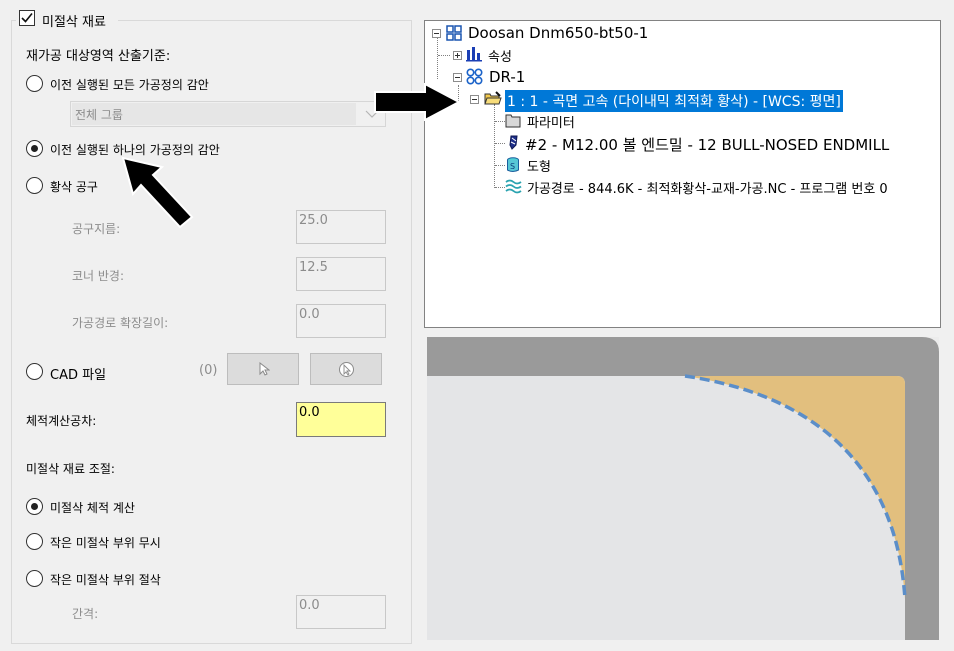  What do you see at coordinates (61, 421) in the screenshot?
I see `volume-tolerance-label: 체적계산공차:` at bounding box center [61, 421].